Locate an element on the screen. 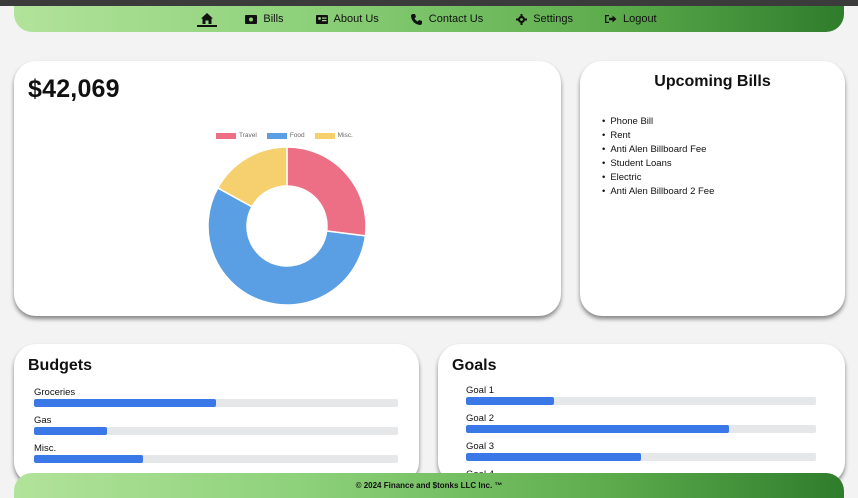 This screenshot has height=498, width=858. legend-swatch-misc is located at coordinates (324, 135).